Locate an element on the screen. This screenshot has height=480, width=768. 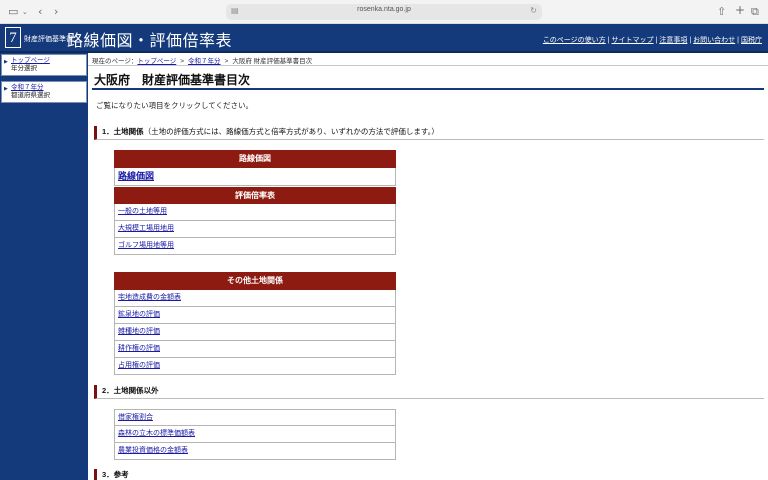
link-occupancy-rights: 占用権の評価 is located at coordinates (139, 365).